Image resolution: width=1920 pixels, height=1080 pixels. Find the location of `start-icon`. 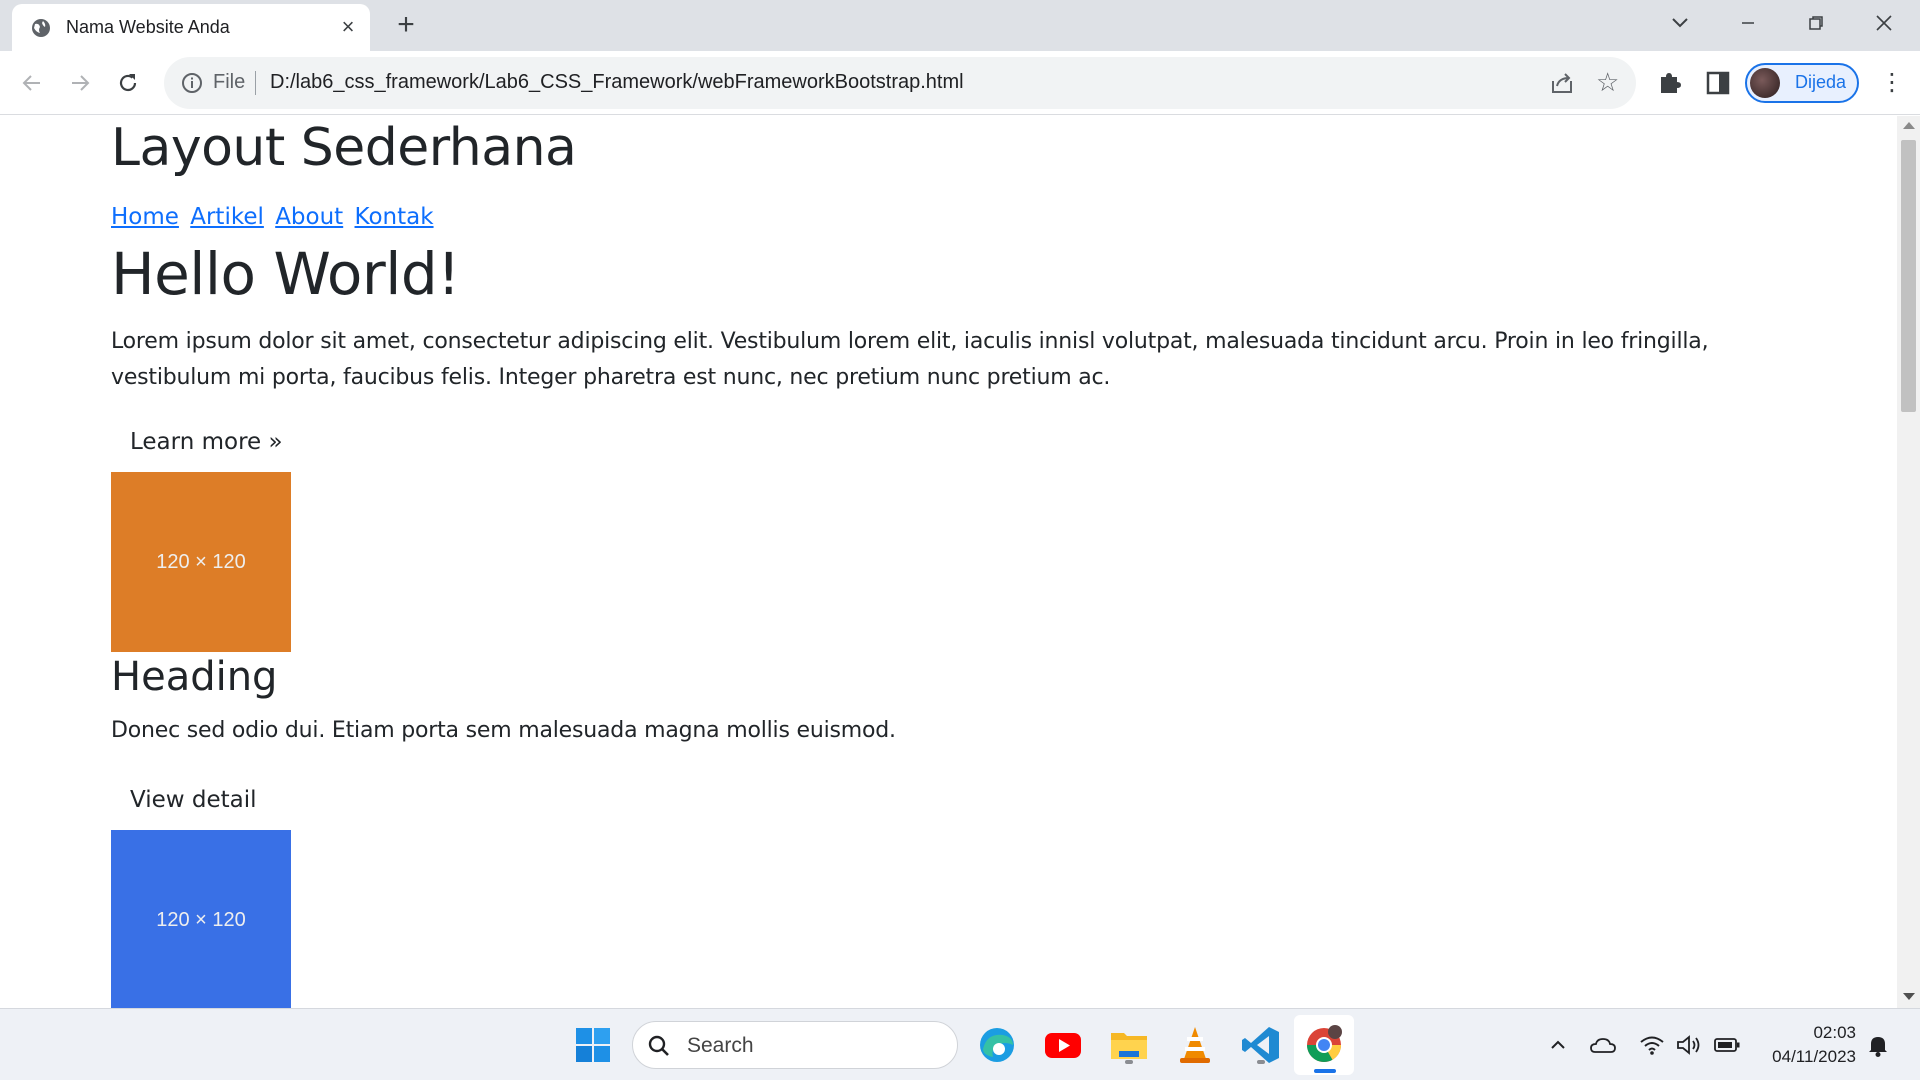

start-icon is located at coordinates (593, 1045).